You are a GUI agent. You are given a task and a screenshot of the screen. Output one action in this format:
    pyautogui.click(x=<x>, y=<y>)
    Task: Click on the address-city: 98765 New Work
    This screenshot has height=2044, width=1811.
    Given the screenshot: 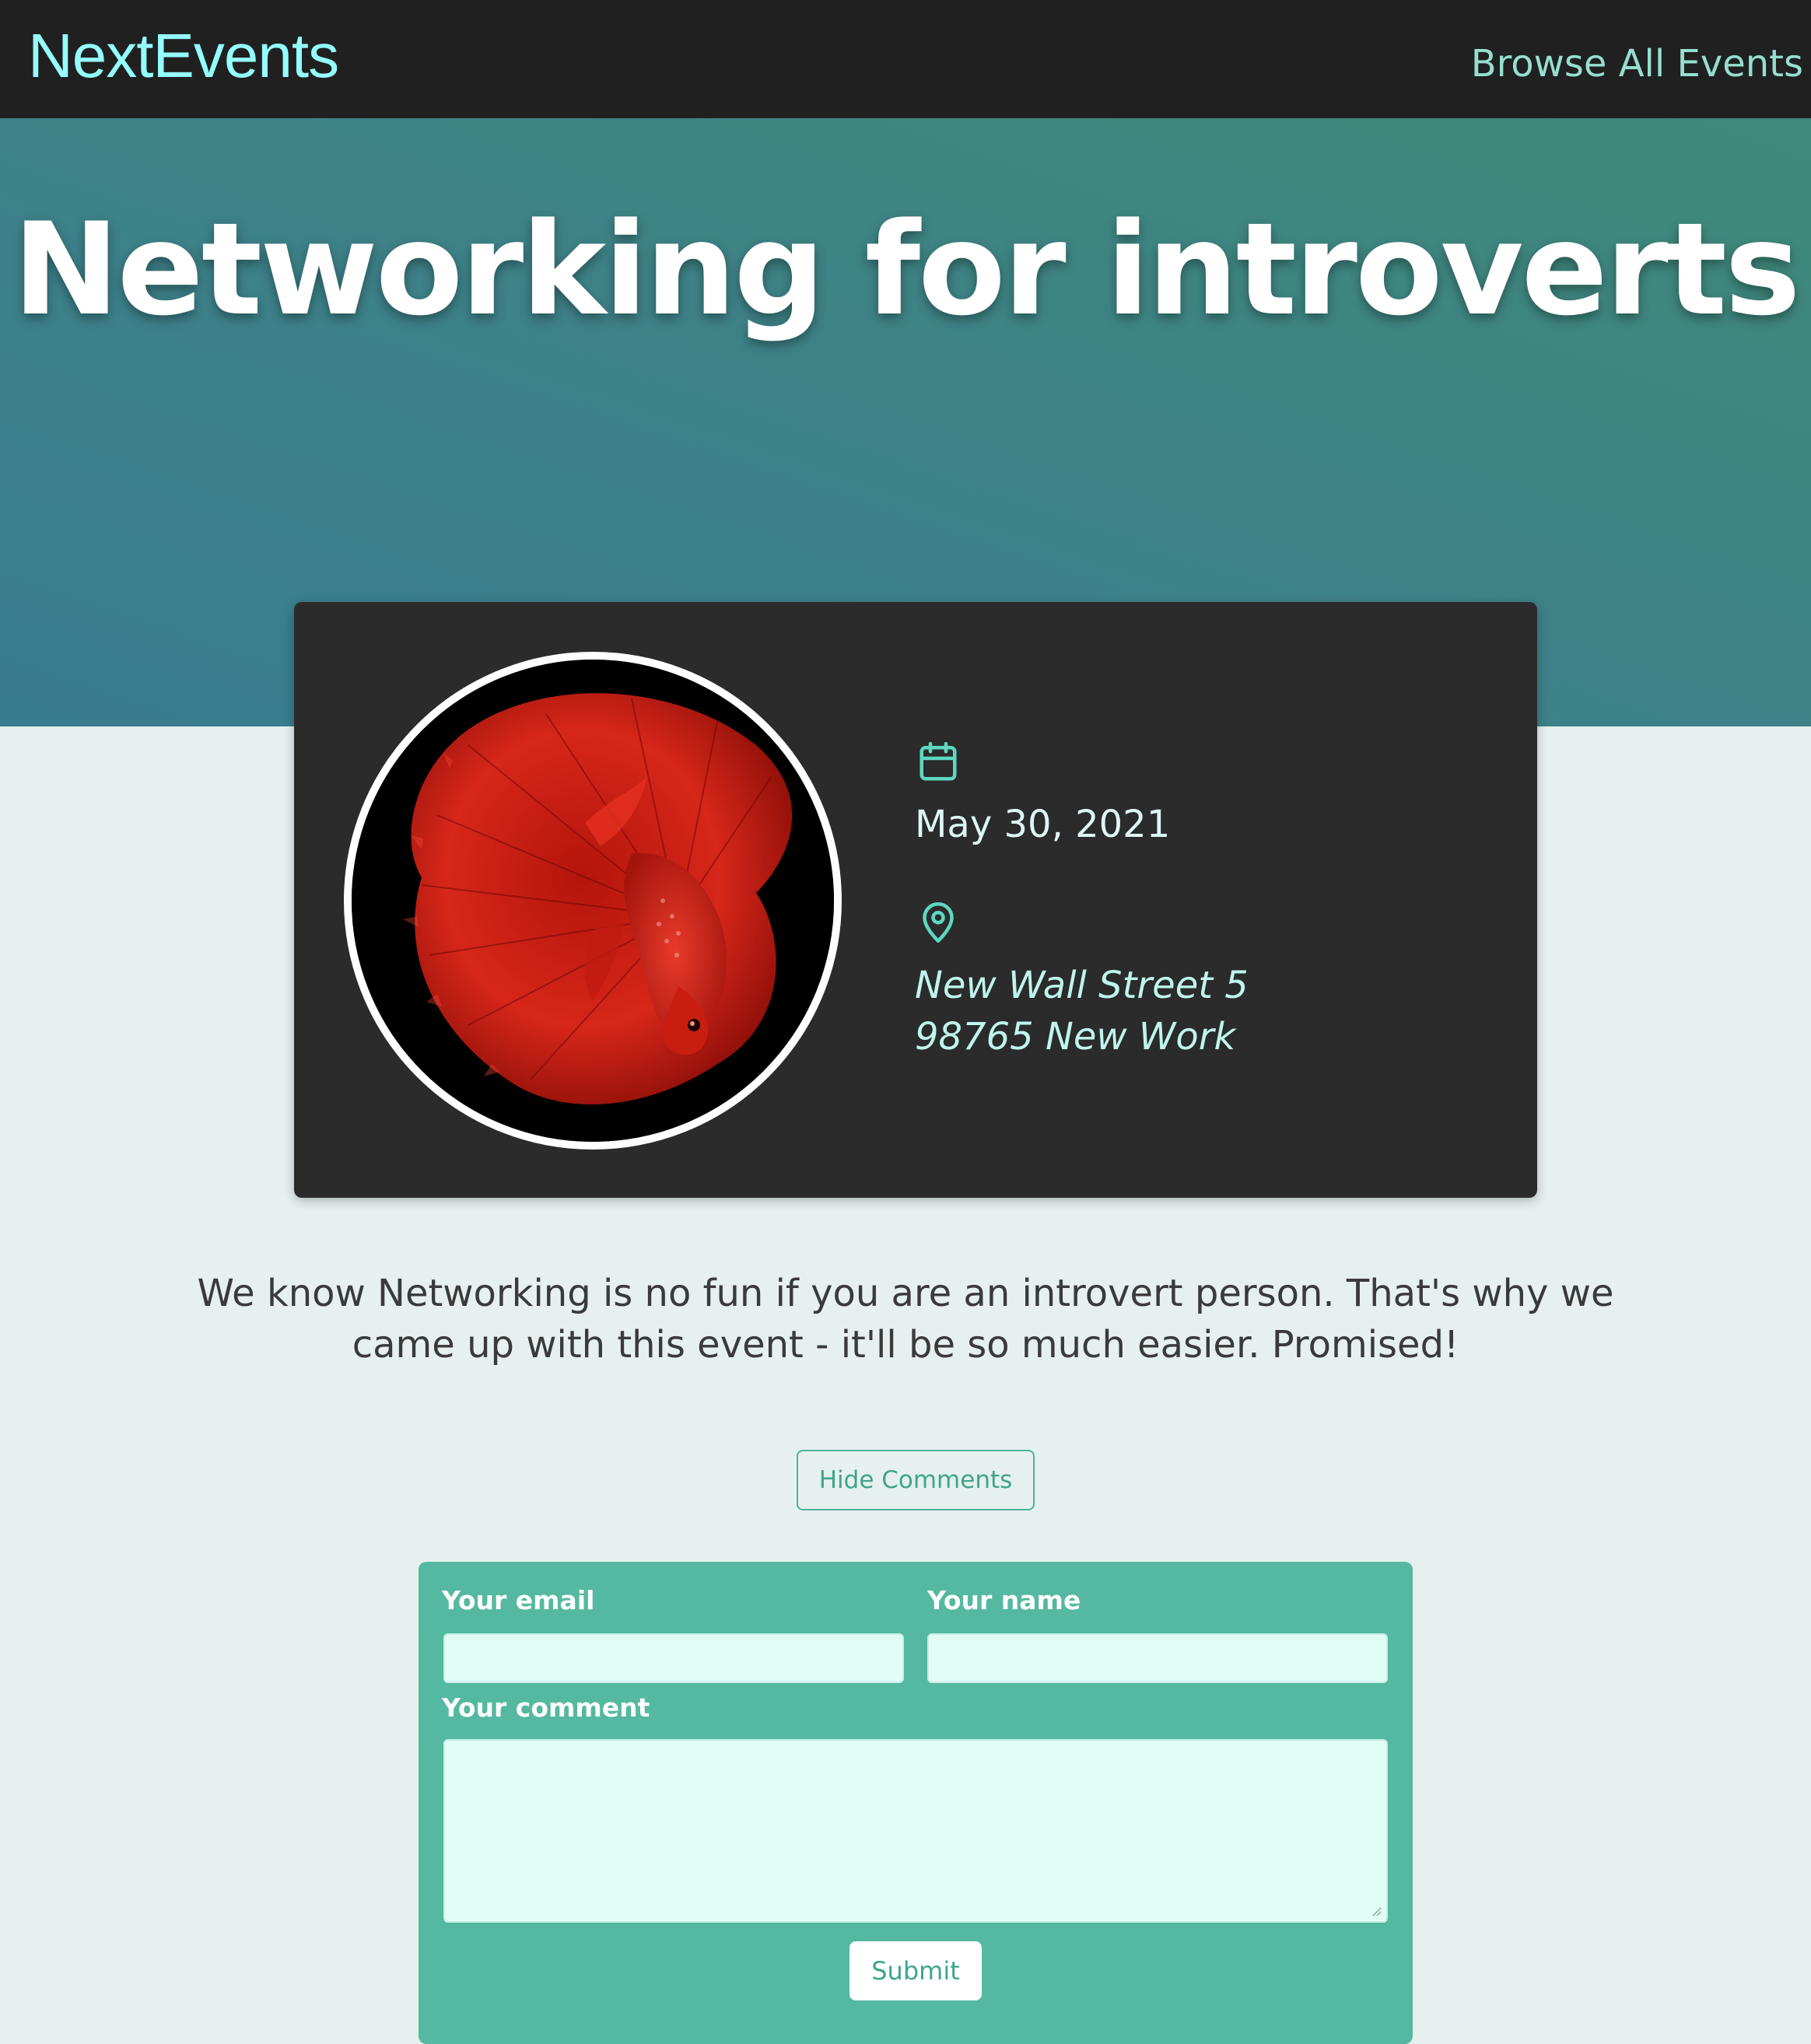 What is the action you would take?
    pyautogui.click(x=1076, y=1037)
    